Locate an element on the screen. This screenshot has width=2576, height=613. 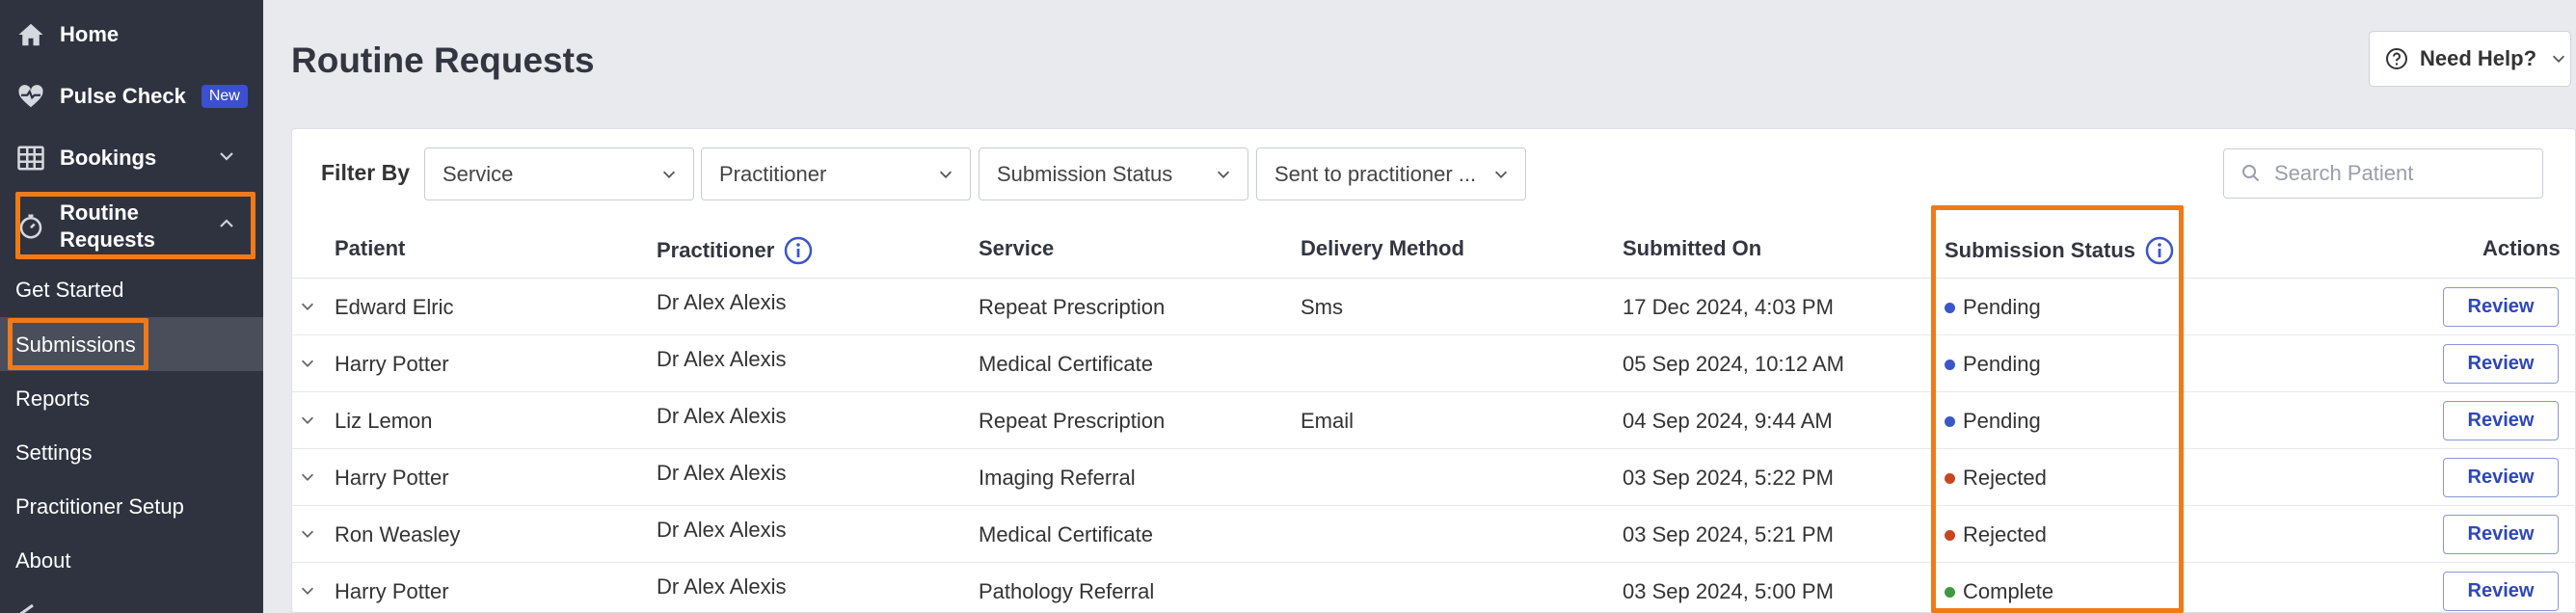
search-placeholder: Search Patient is located at coordinates (2344, 173).